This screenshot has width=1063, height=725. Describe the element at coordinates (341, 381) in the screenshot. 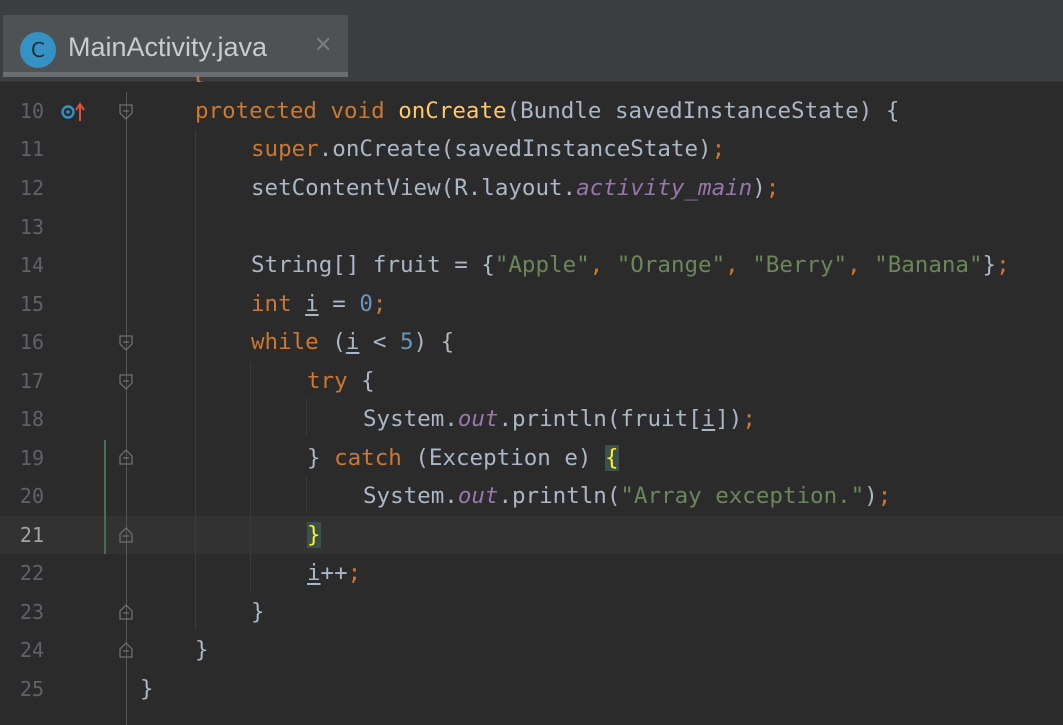

I see `code-text: try {` at that location.